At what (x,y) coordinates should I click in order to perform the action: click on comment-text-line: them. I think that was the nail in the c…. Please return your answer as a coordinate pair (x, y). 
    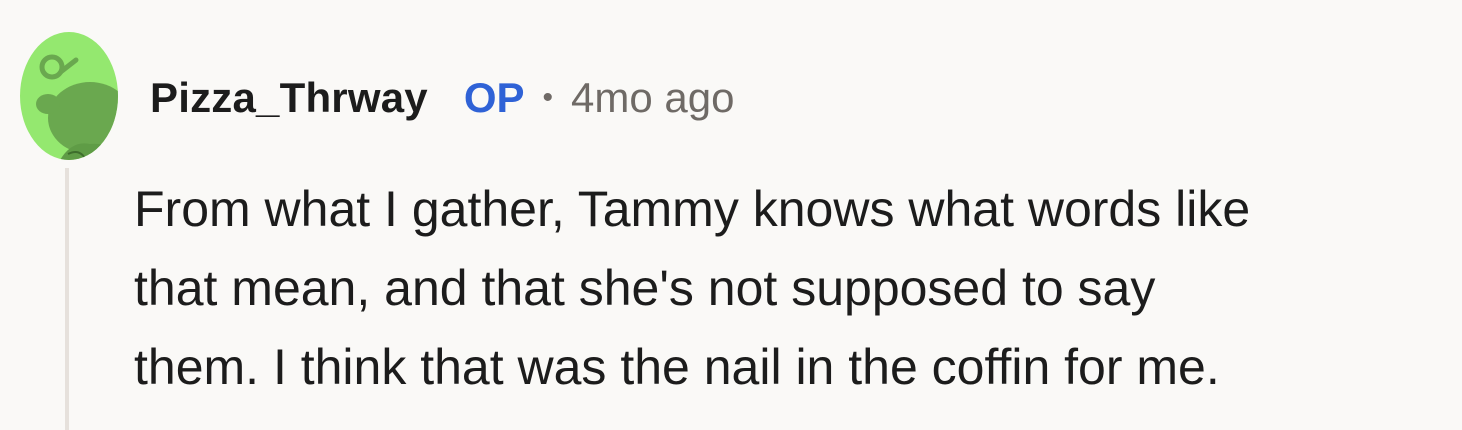
    Looking at the image, I should click on (677, 367).